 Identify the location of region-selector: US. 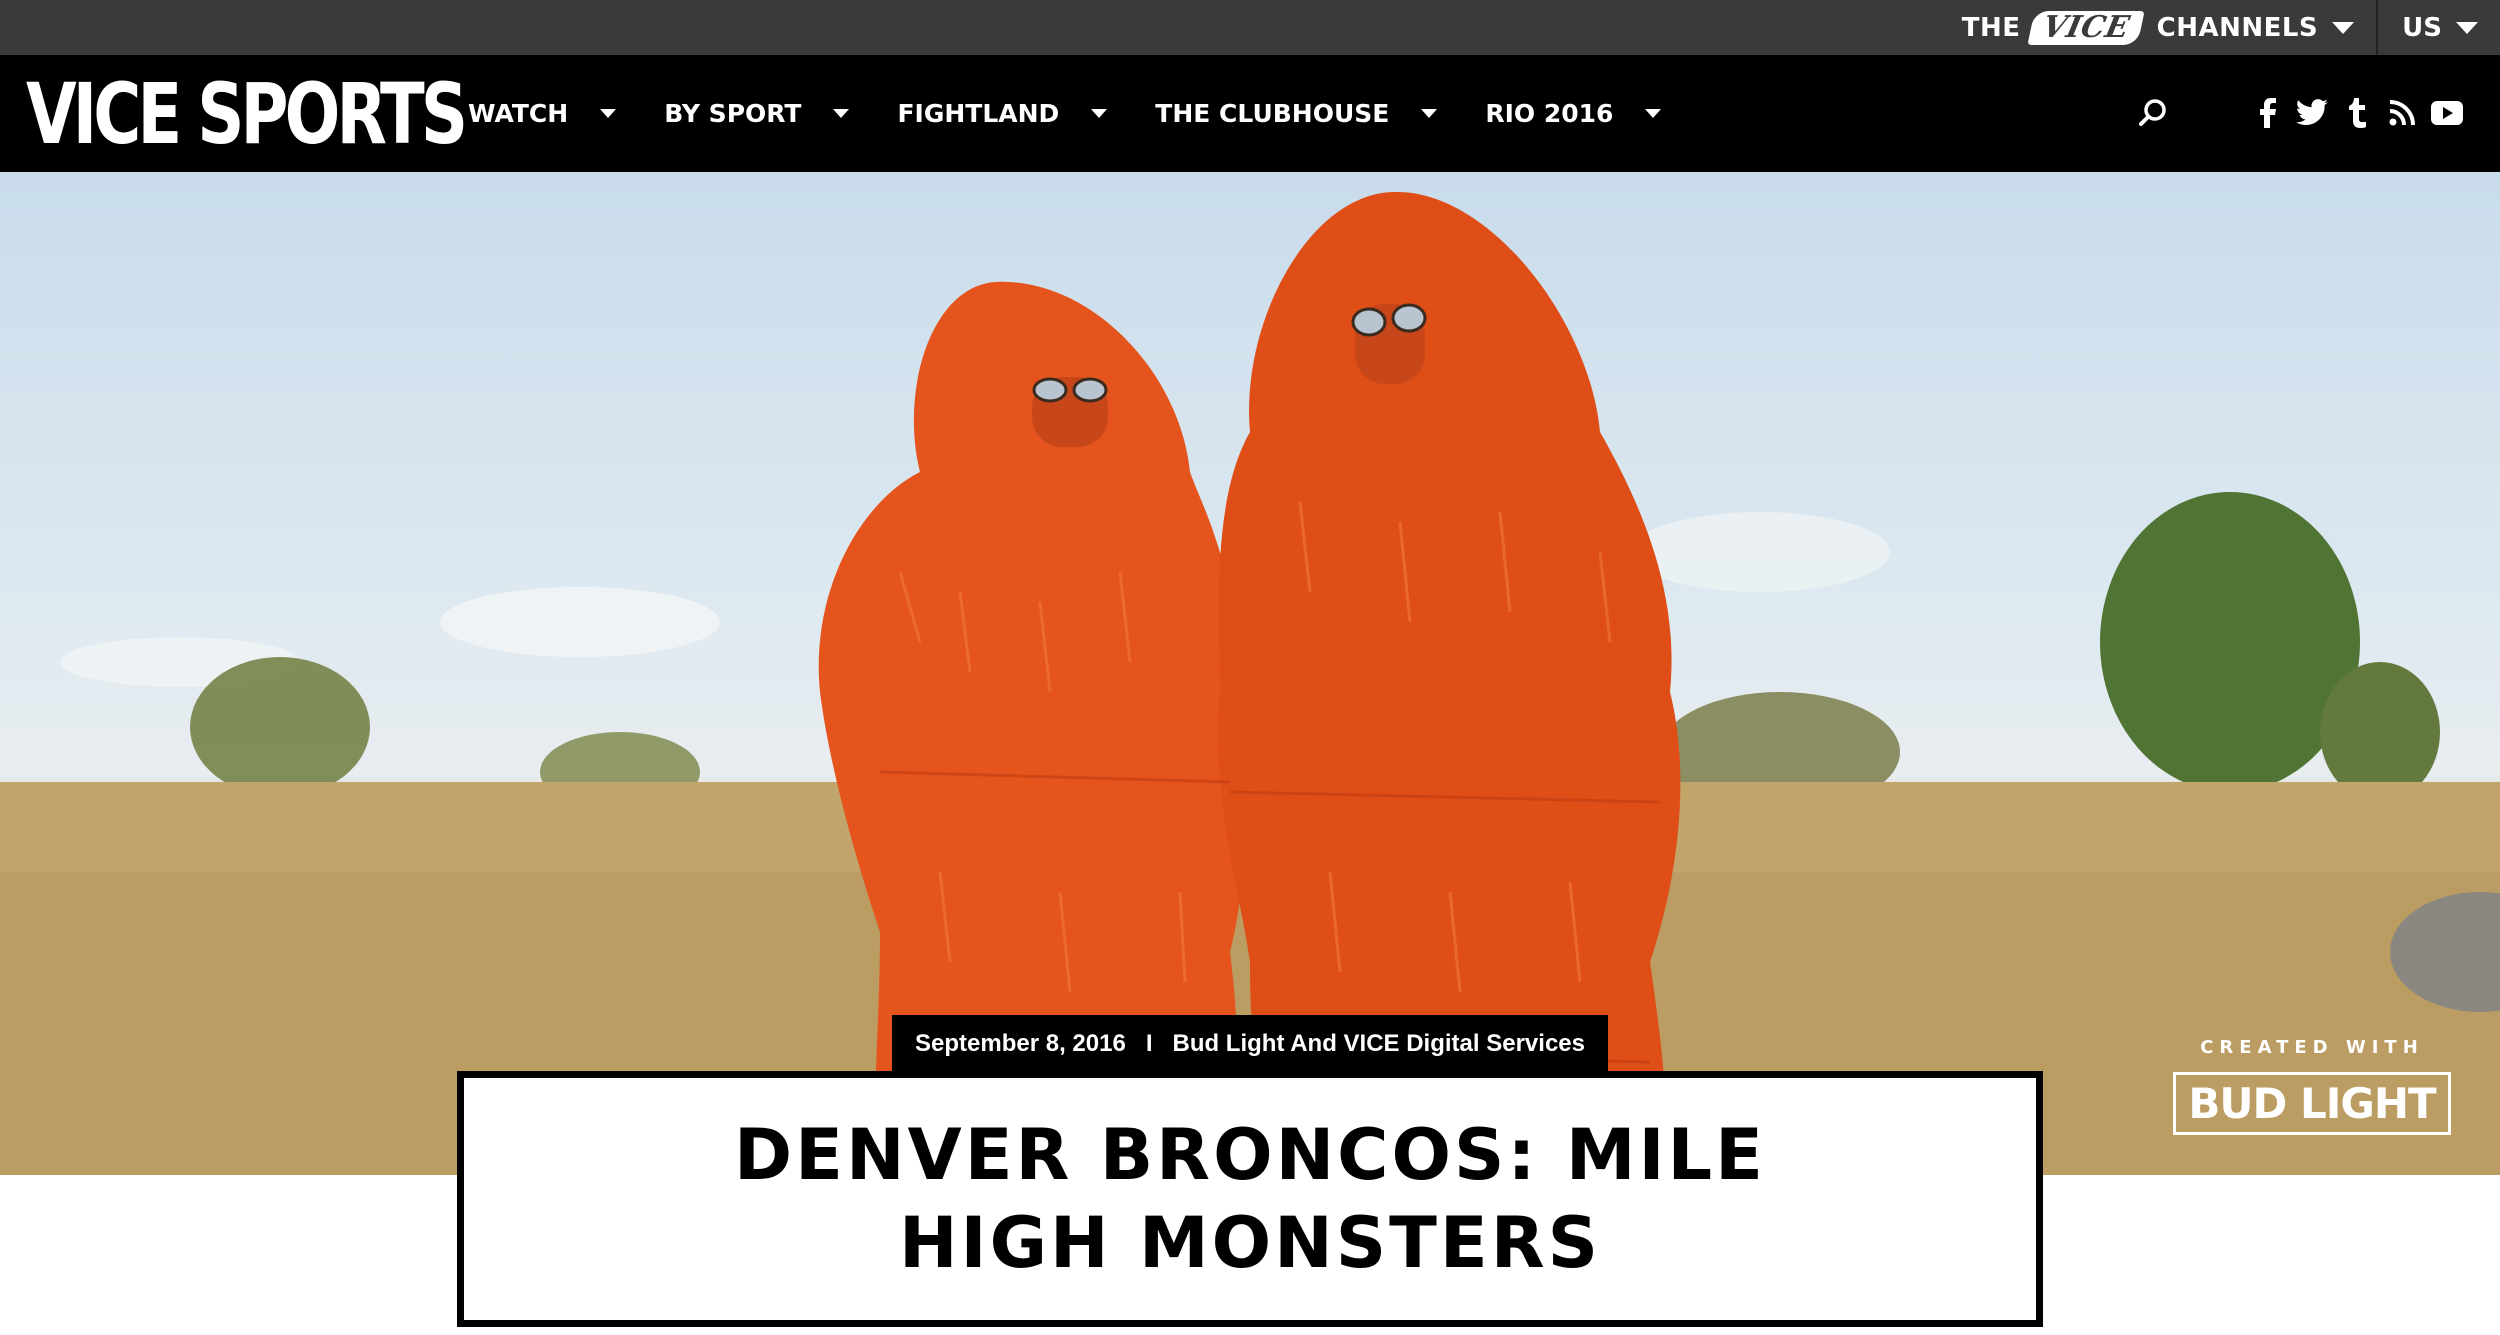
(2438, 27).